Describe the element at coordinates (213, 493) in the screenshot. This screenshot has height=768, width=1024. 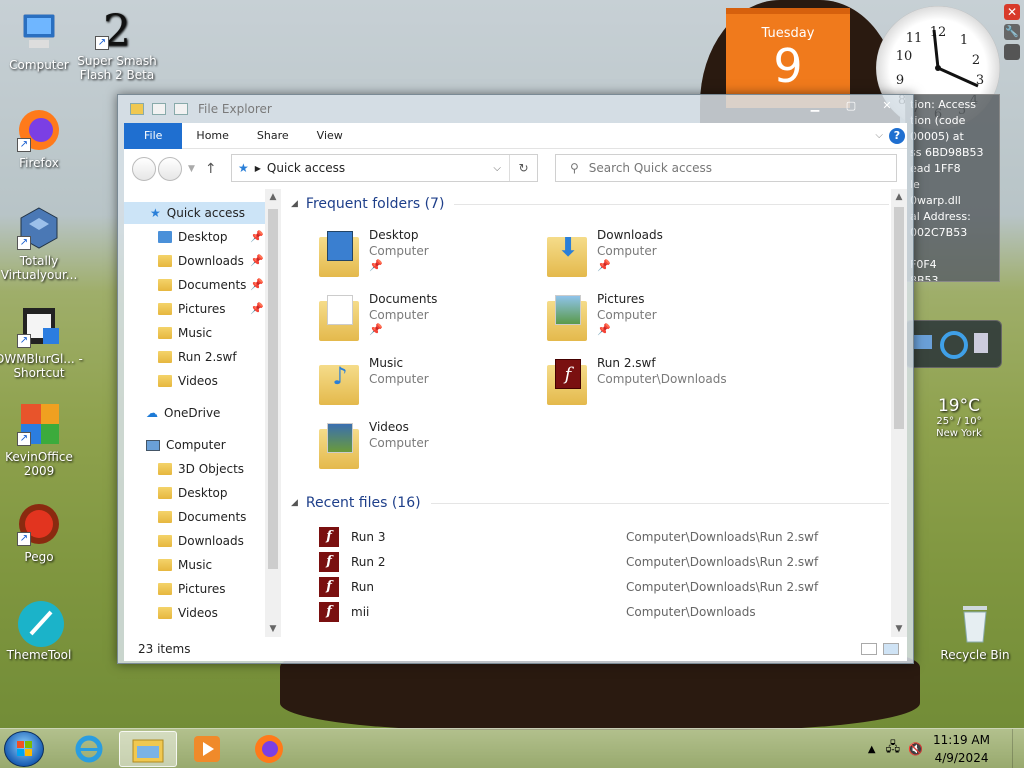
I see `nav-item-computer-desktop: Desktop` at that location.